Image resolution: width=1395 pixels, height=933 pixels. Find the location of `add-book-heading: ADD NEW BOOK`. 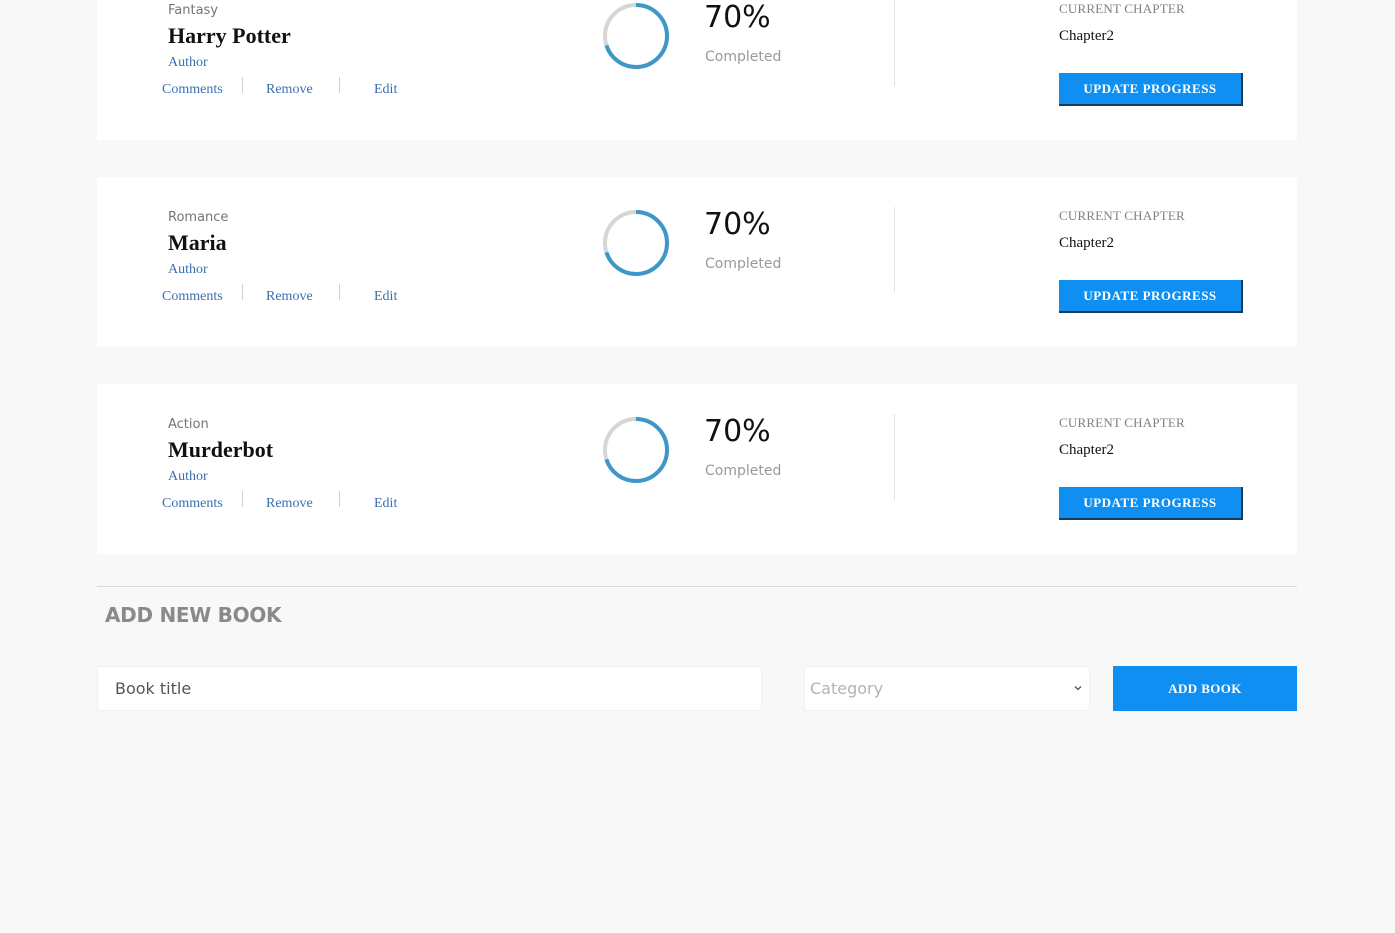

add-book-heading: ADD NEW BOOK is located at coordinates (193, 615).